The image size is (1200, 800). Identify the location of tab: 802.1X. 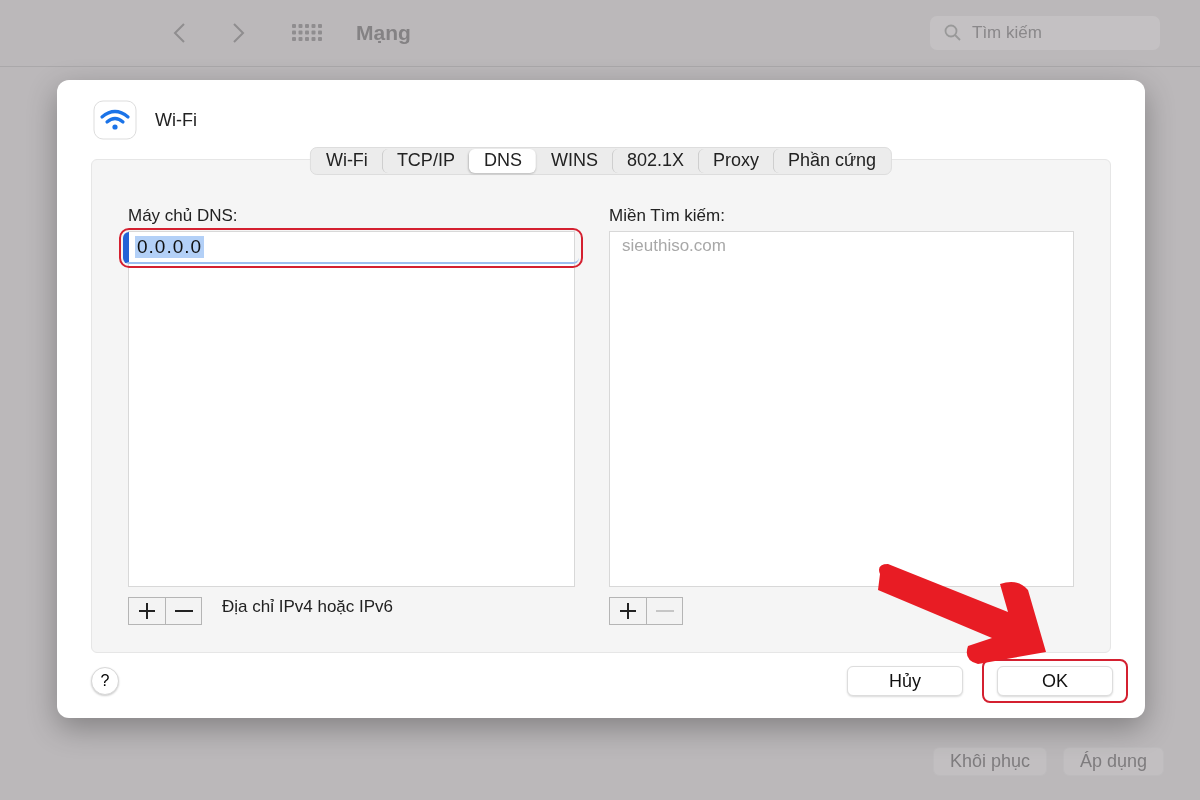
(654, 161).